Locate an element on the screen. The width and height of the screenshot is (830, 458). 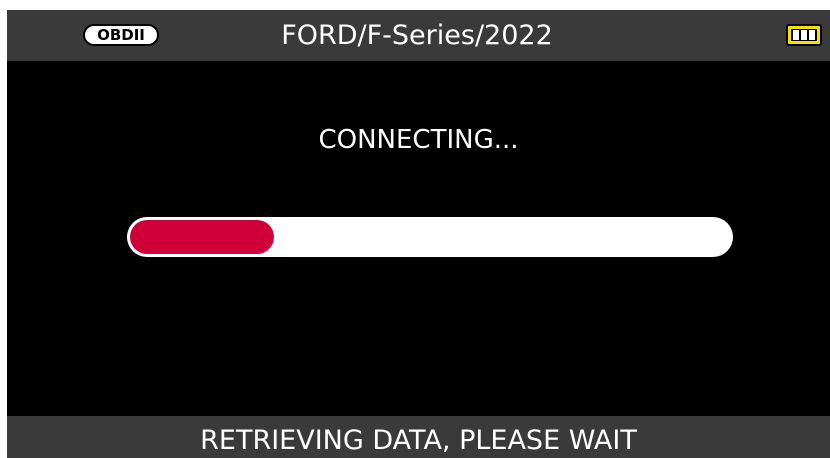
progress-bar is located at coordinates (430, 237).